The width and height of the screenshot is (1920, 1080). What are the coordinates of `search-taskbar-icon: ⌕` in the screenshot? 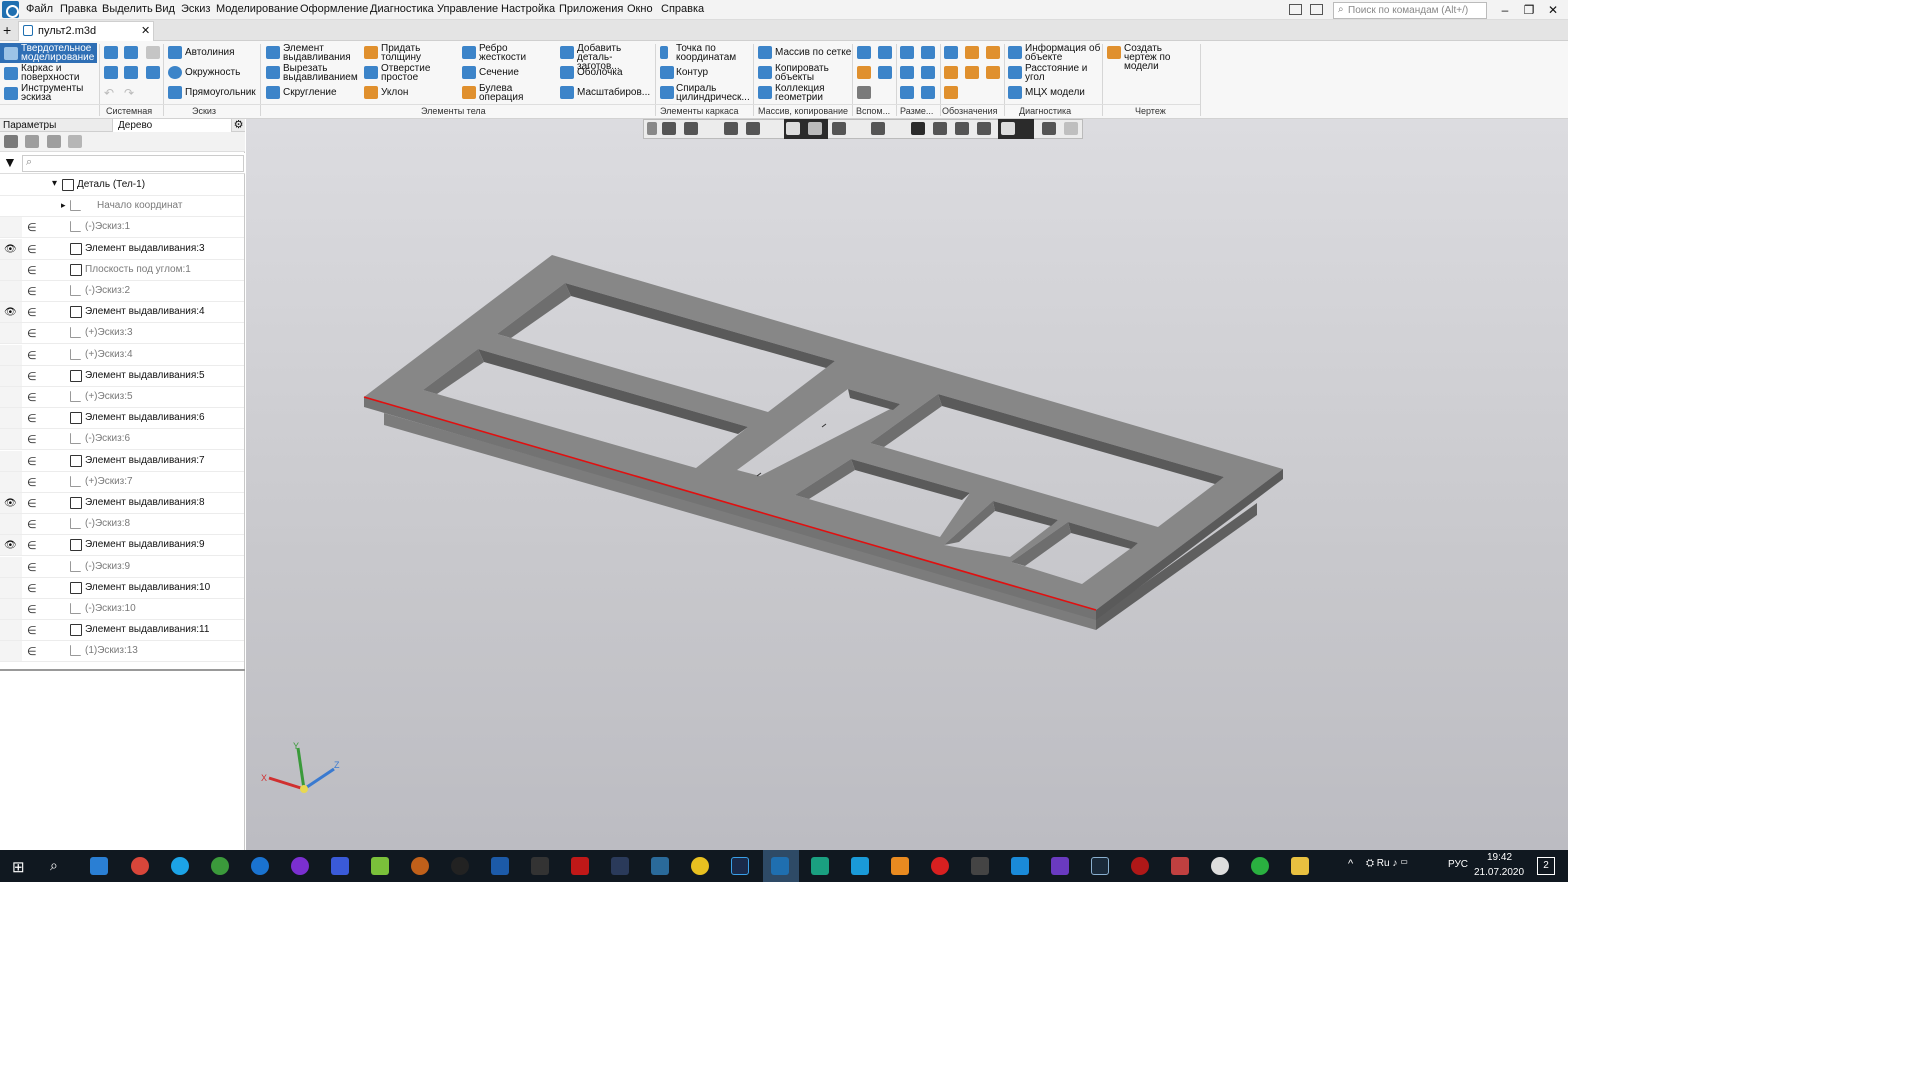 It's located at (54, 865).